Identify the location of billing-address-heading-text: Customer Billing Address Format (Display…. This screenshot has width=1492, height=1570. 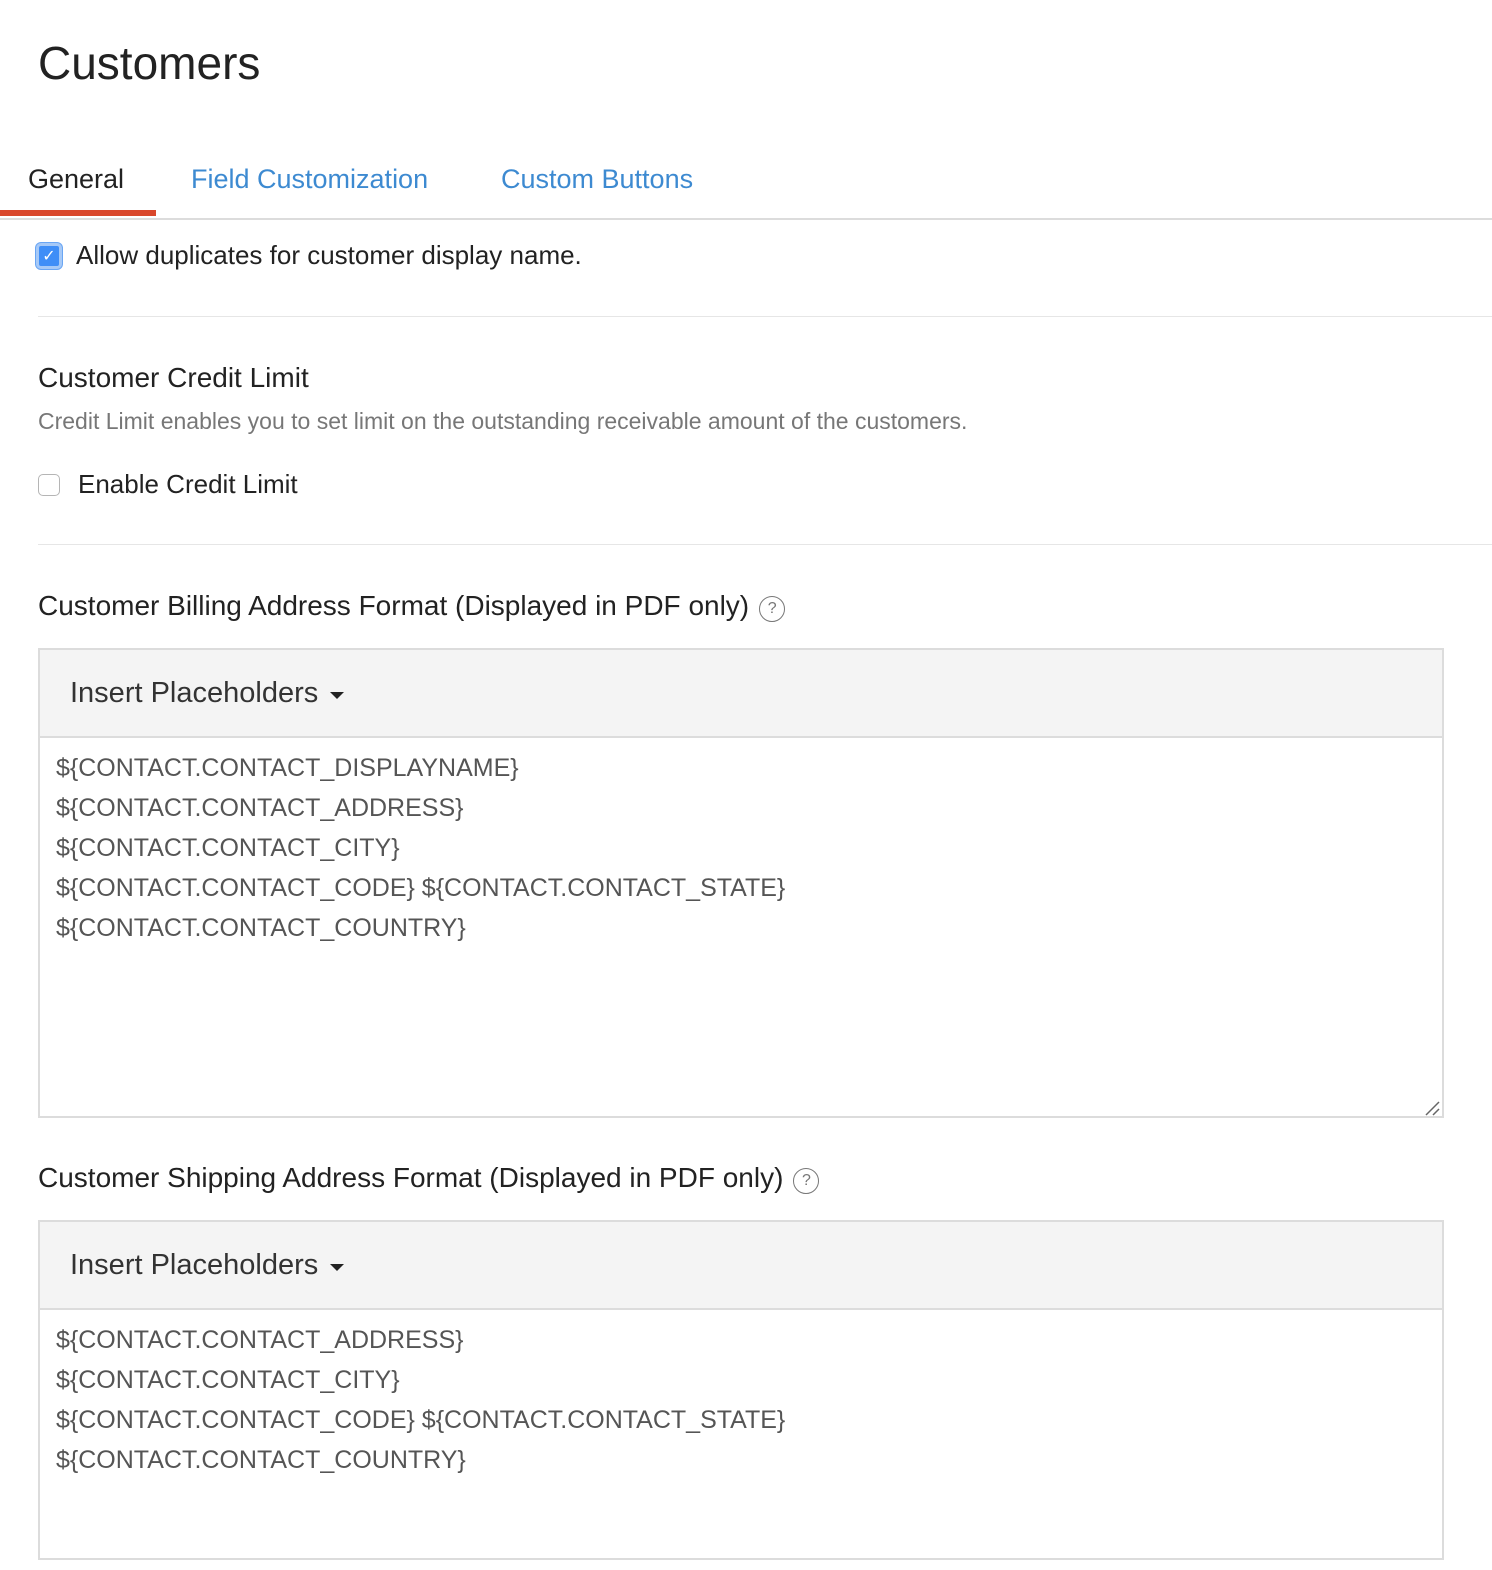
(394, 605).